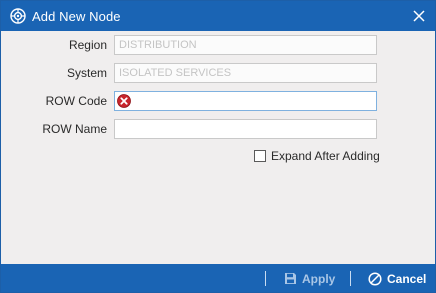 Image resolution: width=436 pixels, height=293 pixels. I want to click on cancel-button: Cancel, so click(397, 278).